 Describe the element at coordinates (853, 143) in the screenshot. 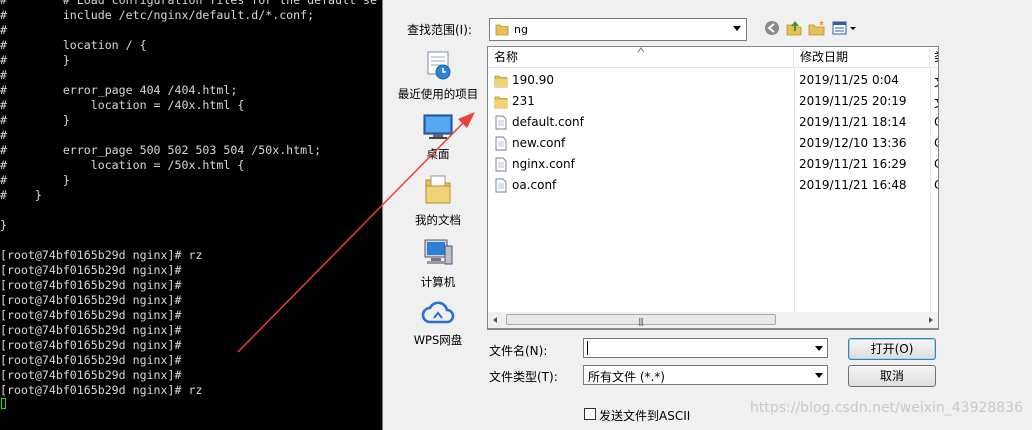

I see `file-date: 2019/12/10 13:36` at that location.